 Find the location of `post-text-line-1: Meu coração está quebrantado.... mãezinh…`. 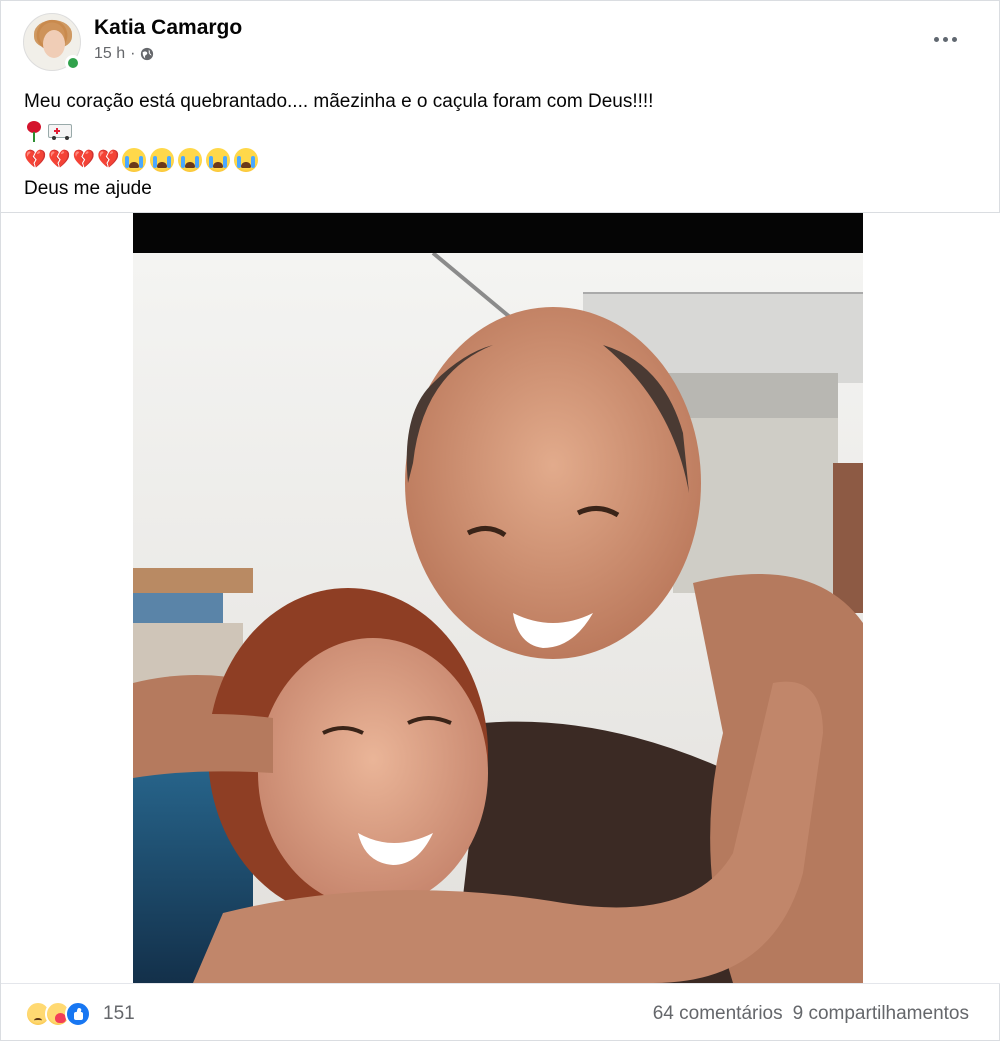

post-text-line-1: Meu coração está quebrantado.... mãezinh… is located at coordinates (339, 101).